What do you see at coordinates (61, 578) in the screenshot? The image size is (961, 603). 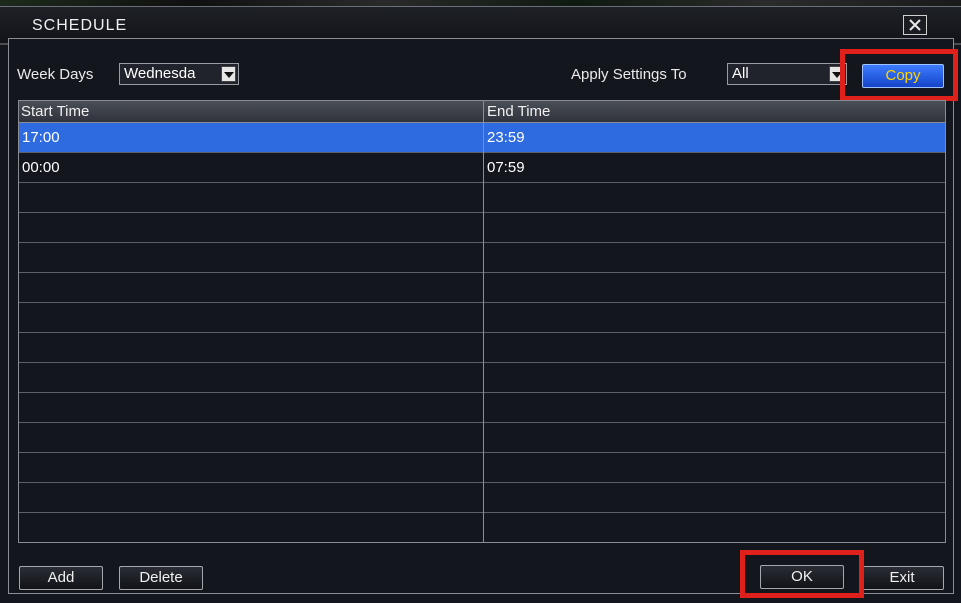 I see `add-button: Add` at bounding box center [61, 578].